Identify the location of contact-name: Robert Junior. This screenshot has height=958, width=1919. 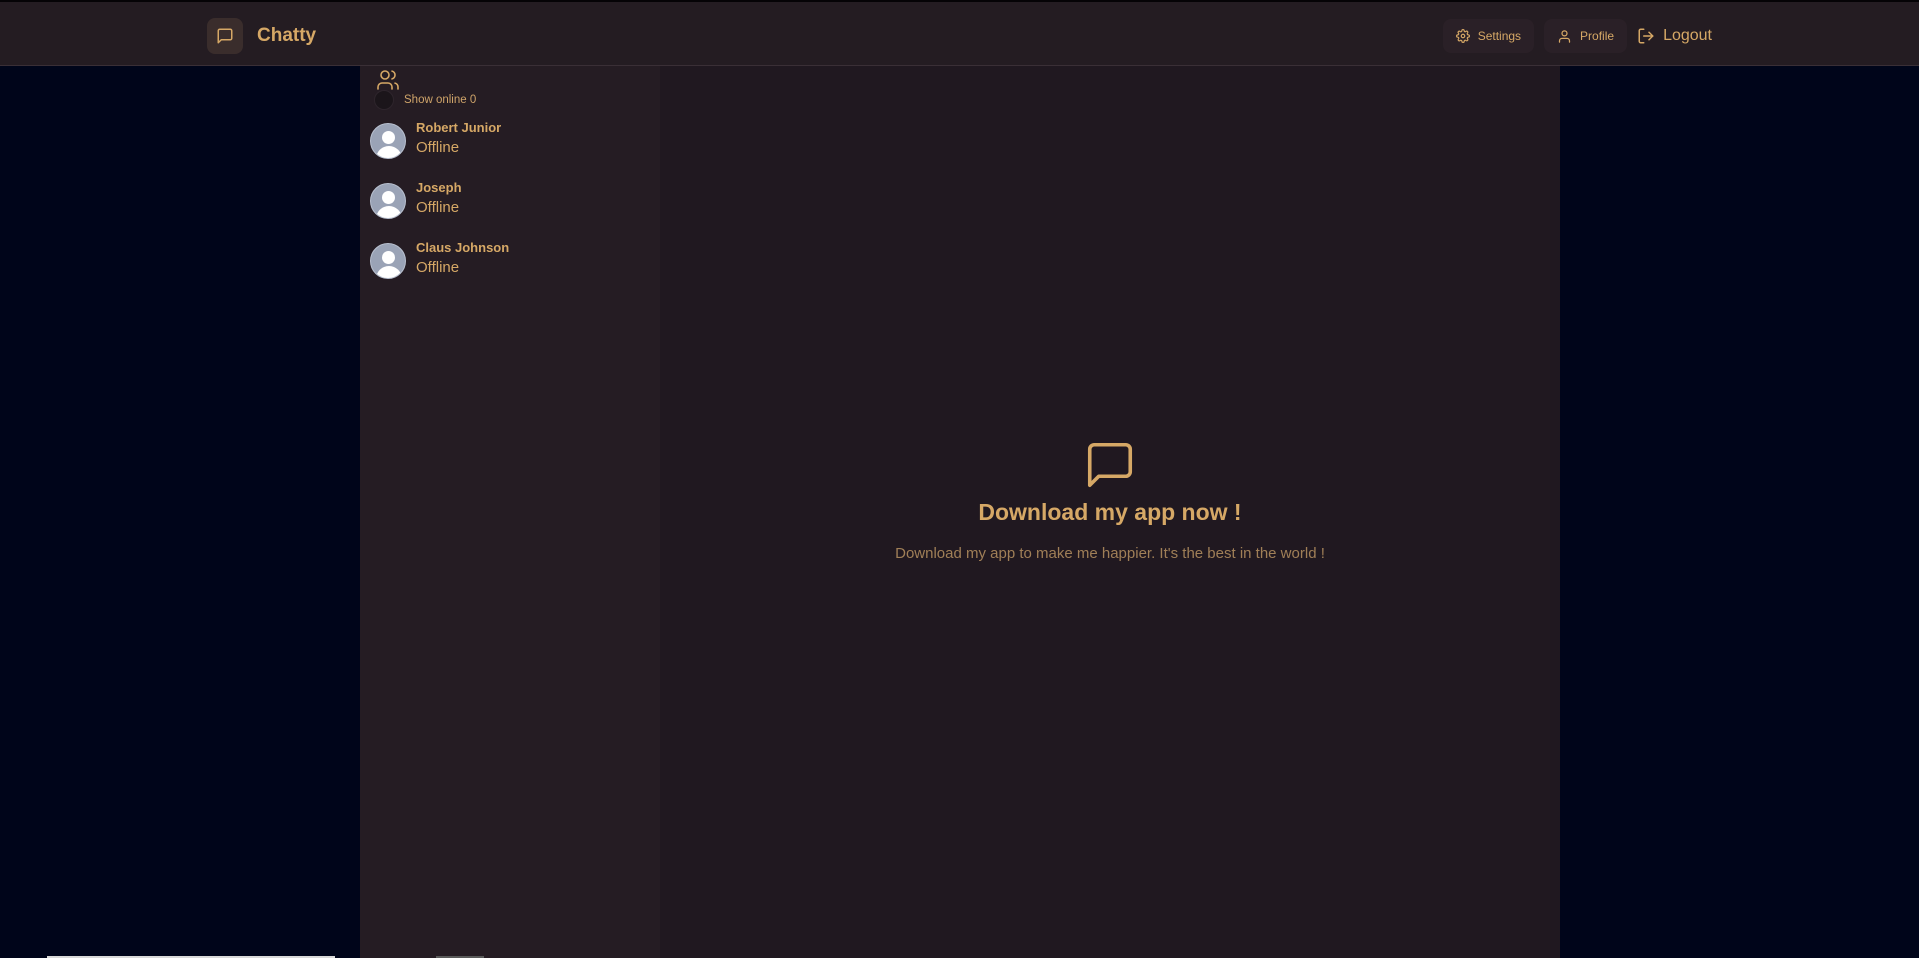
(459, 127).